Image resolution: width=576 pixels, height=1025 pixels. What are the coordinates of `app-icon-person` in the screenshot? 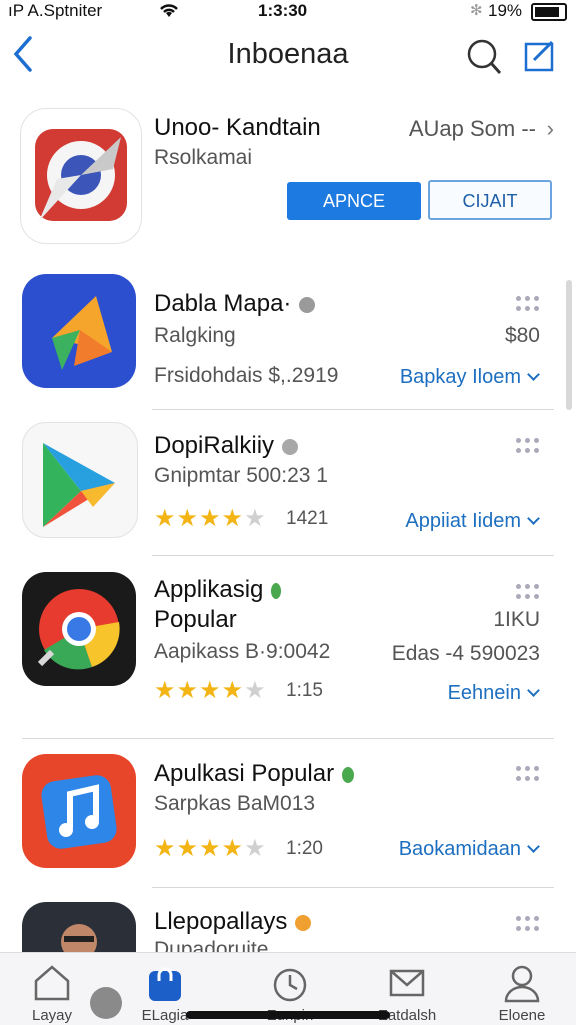 It's located at (79, 927).